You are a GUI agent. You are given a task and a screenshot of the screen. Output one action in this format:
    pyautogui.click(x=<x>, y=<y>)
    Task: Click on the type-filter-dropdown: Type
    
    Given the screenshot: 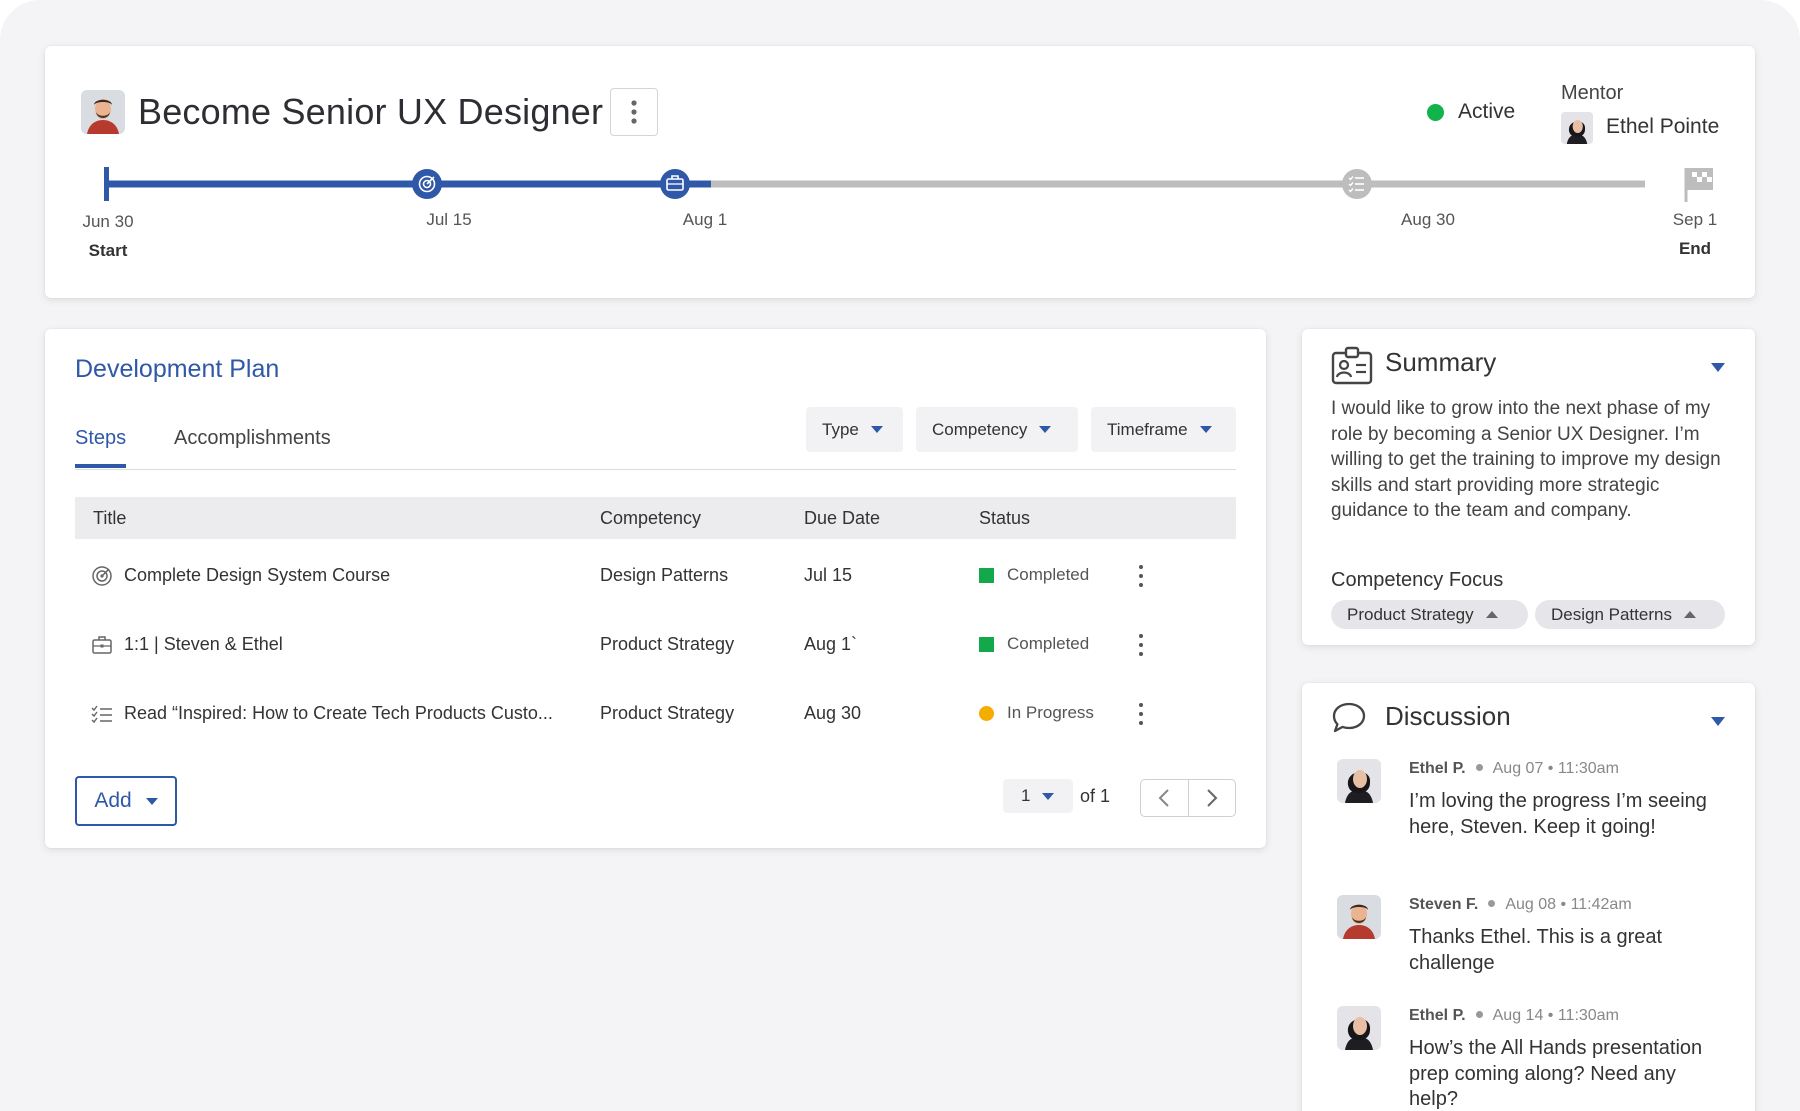 What is the action you would take?
    pyautogui.click(x=854, y=429)
    